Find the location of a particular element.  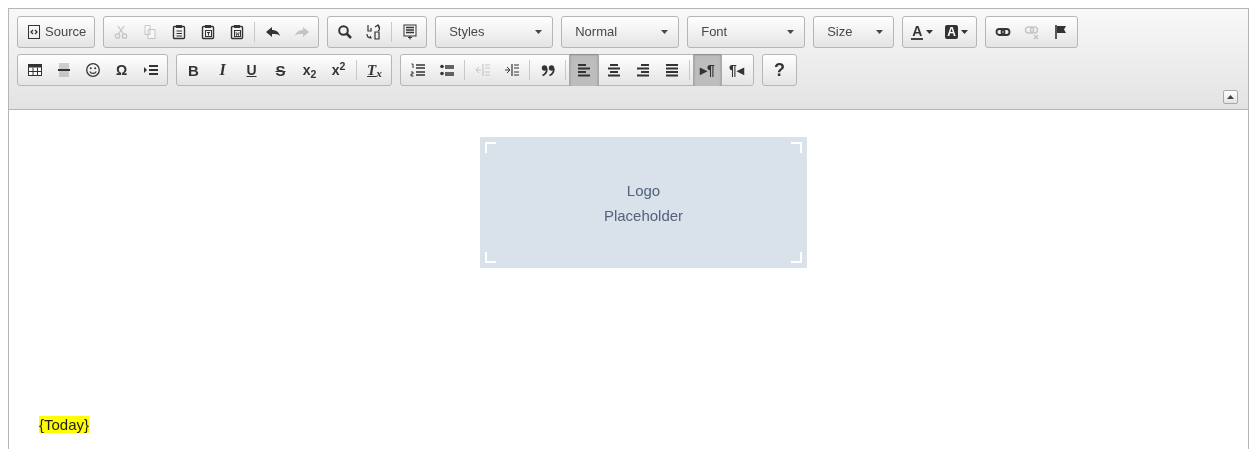

toolbar-button: Ω is located at coordinates (121, 70).